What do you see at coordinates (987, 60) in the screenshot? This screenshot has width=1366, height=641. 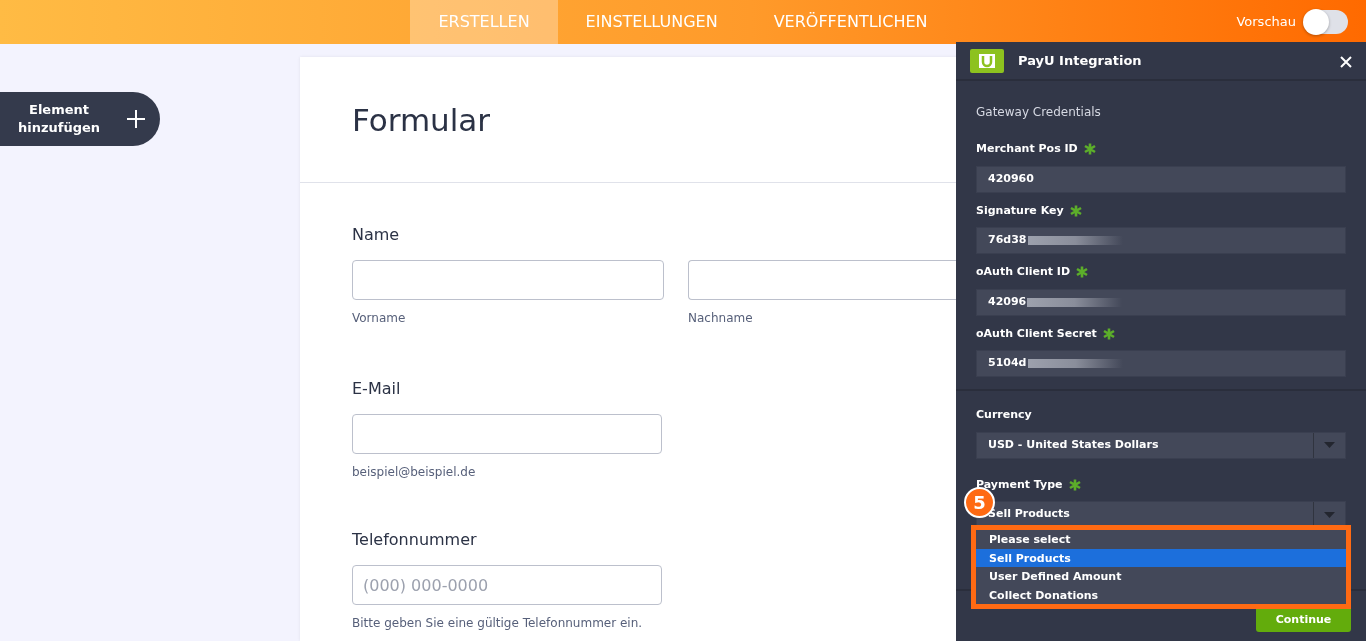 I see `logo-icon` at bounding box center [987, 60].